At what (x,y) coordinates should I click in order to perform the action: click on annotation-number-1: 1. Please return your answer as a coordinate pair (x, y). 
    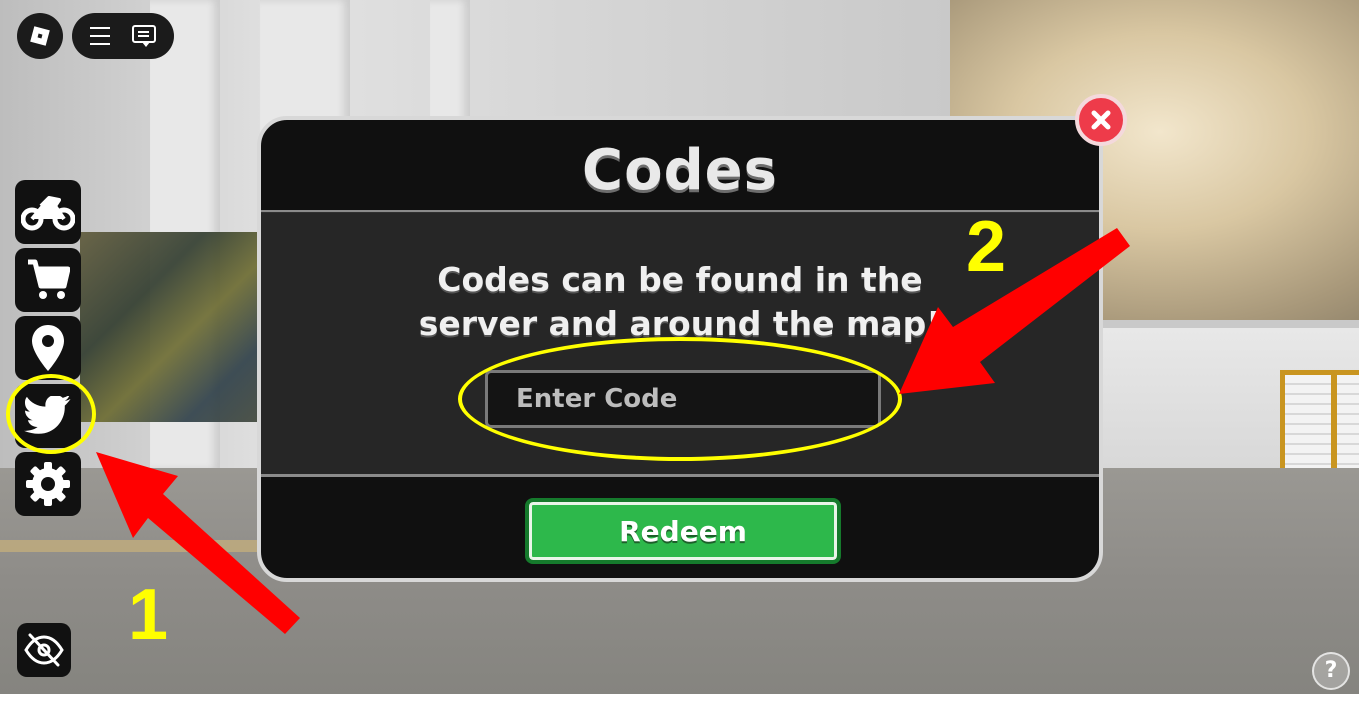
    Looking at the image, I should click on (148, 615).